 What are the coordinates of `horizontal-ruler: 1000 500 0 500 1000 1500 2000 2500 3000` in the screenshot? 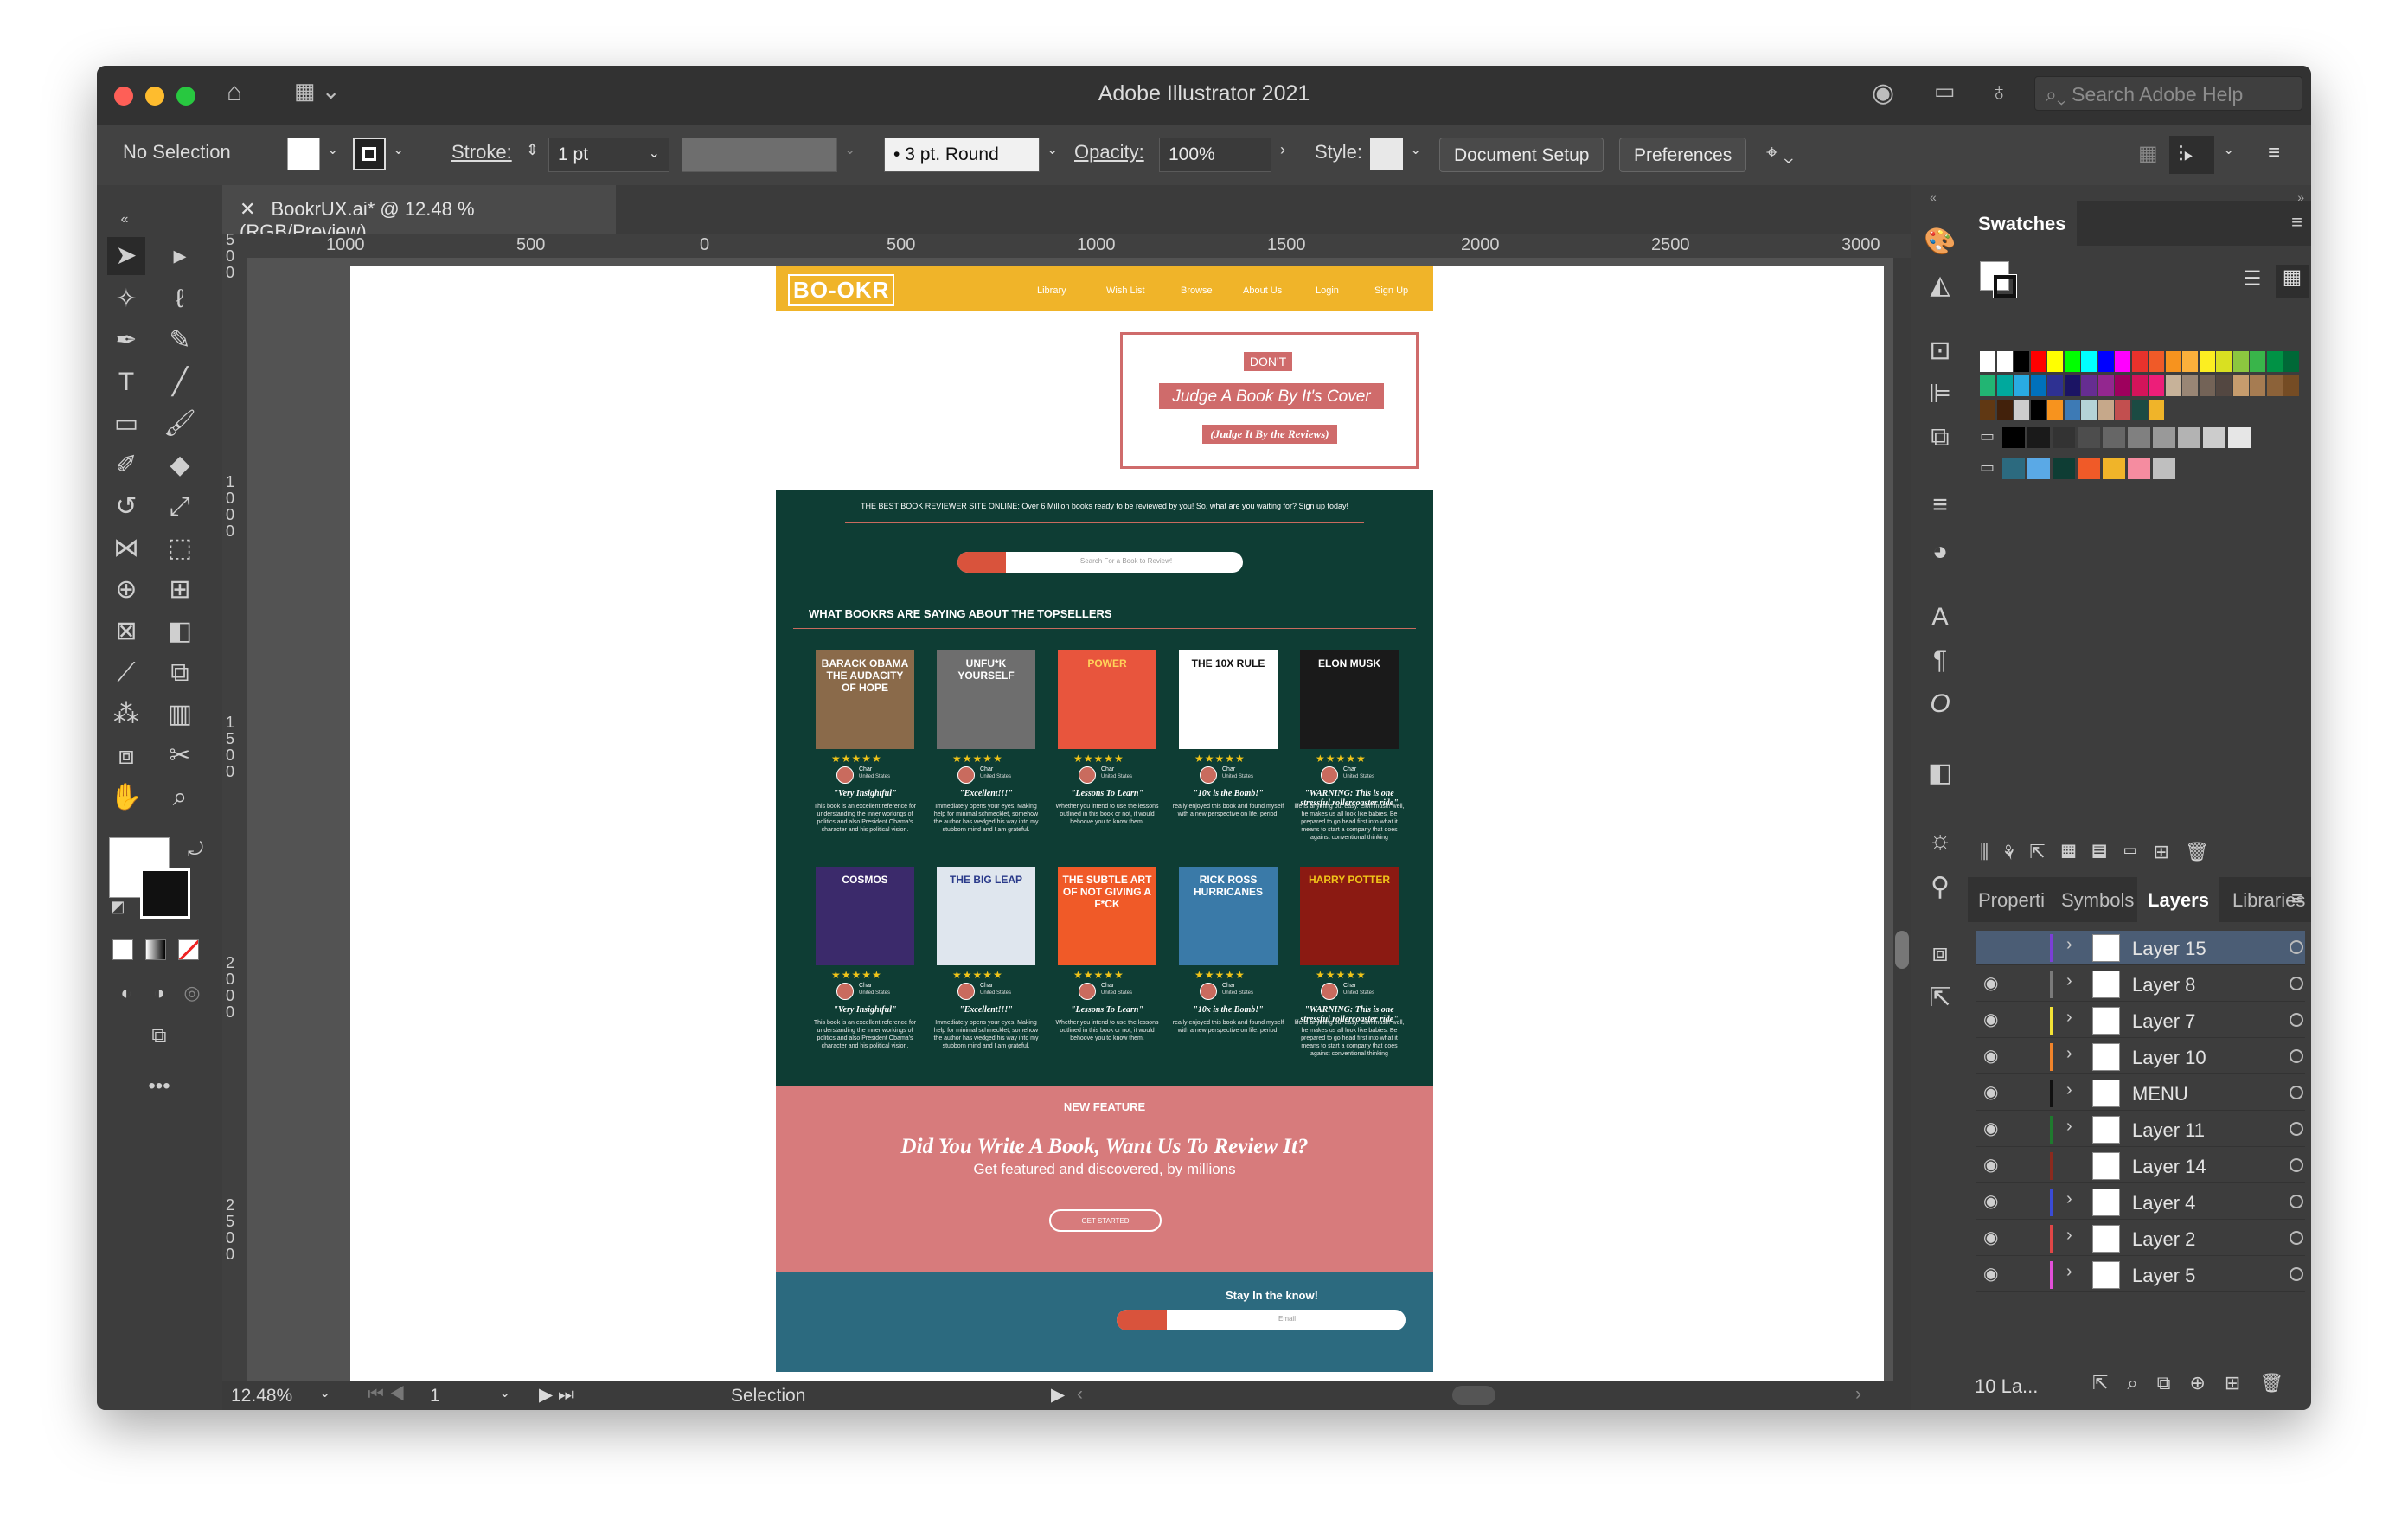 It's located at (1066, 246).